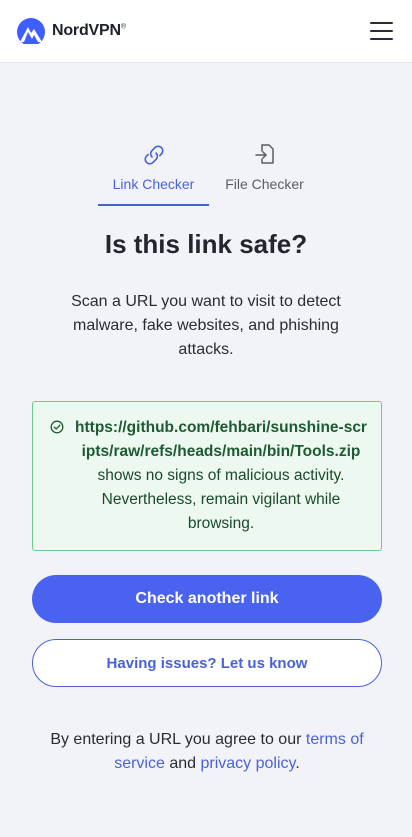 This screenshot has width=412, height=837. Describe the element at coordinates (297, 763) in the screenshot. I see `legal-suffix: .` at that location.